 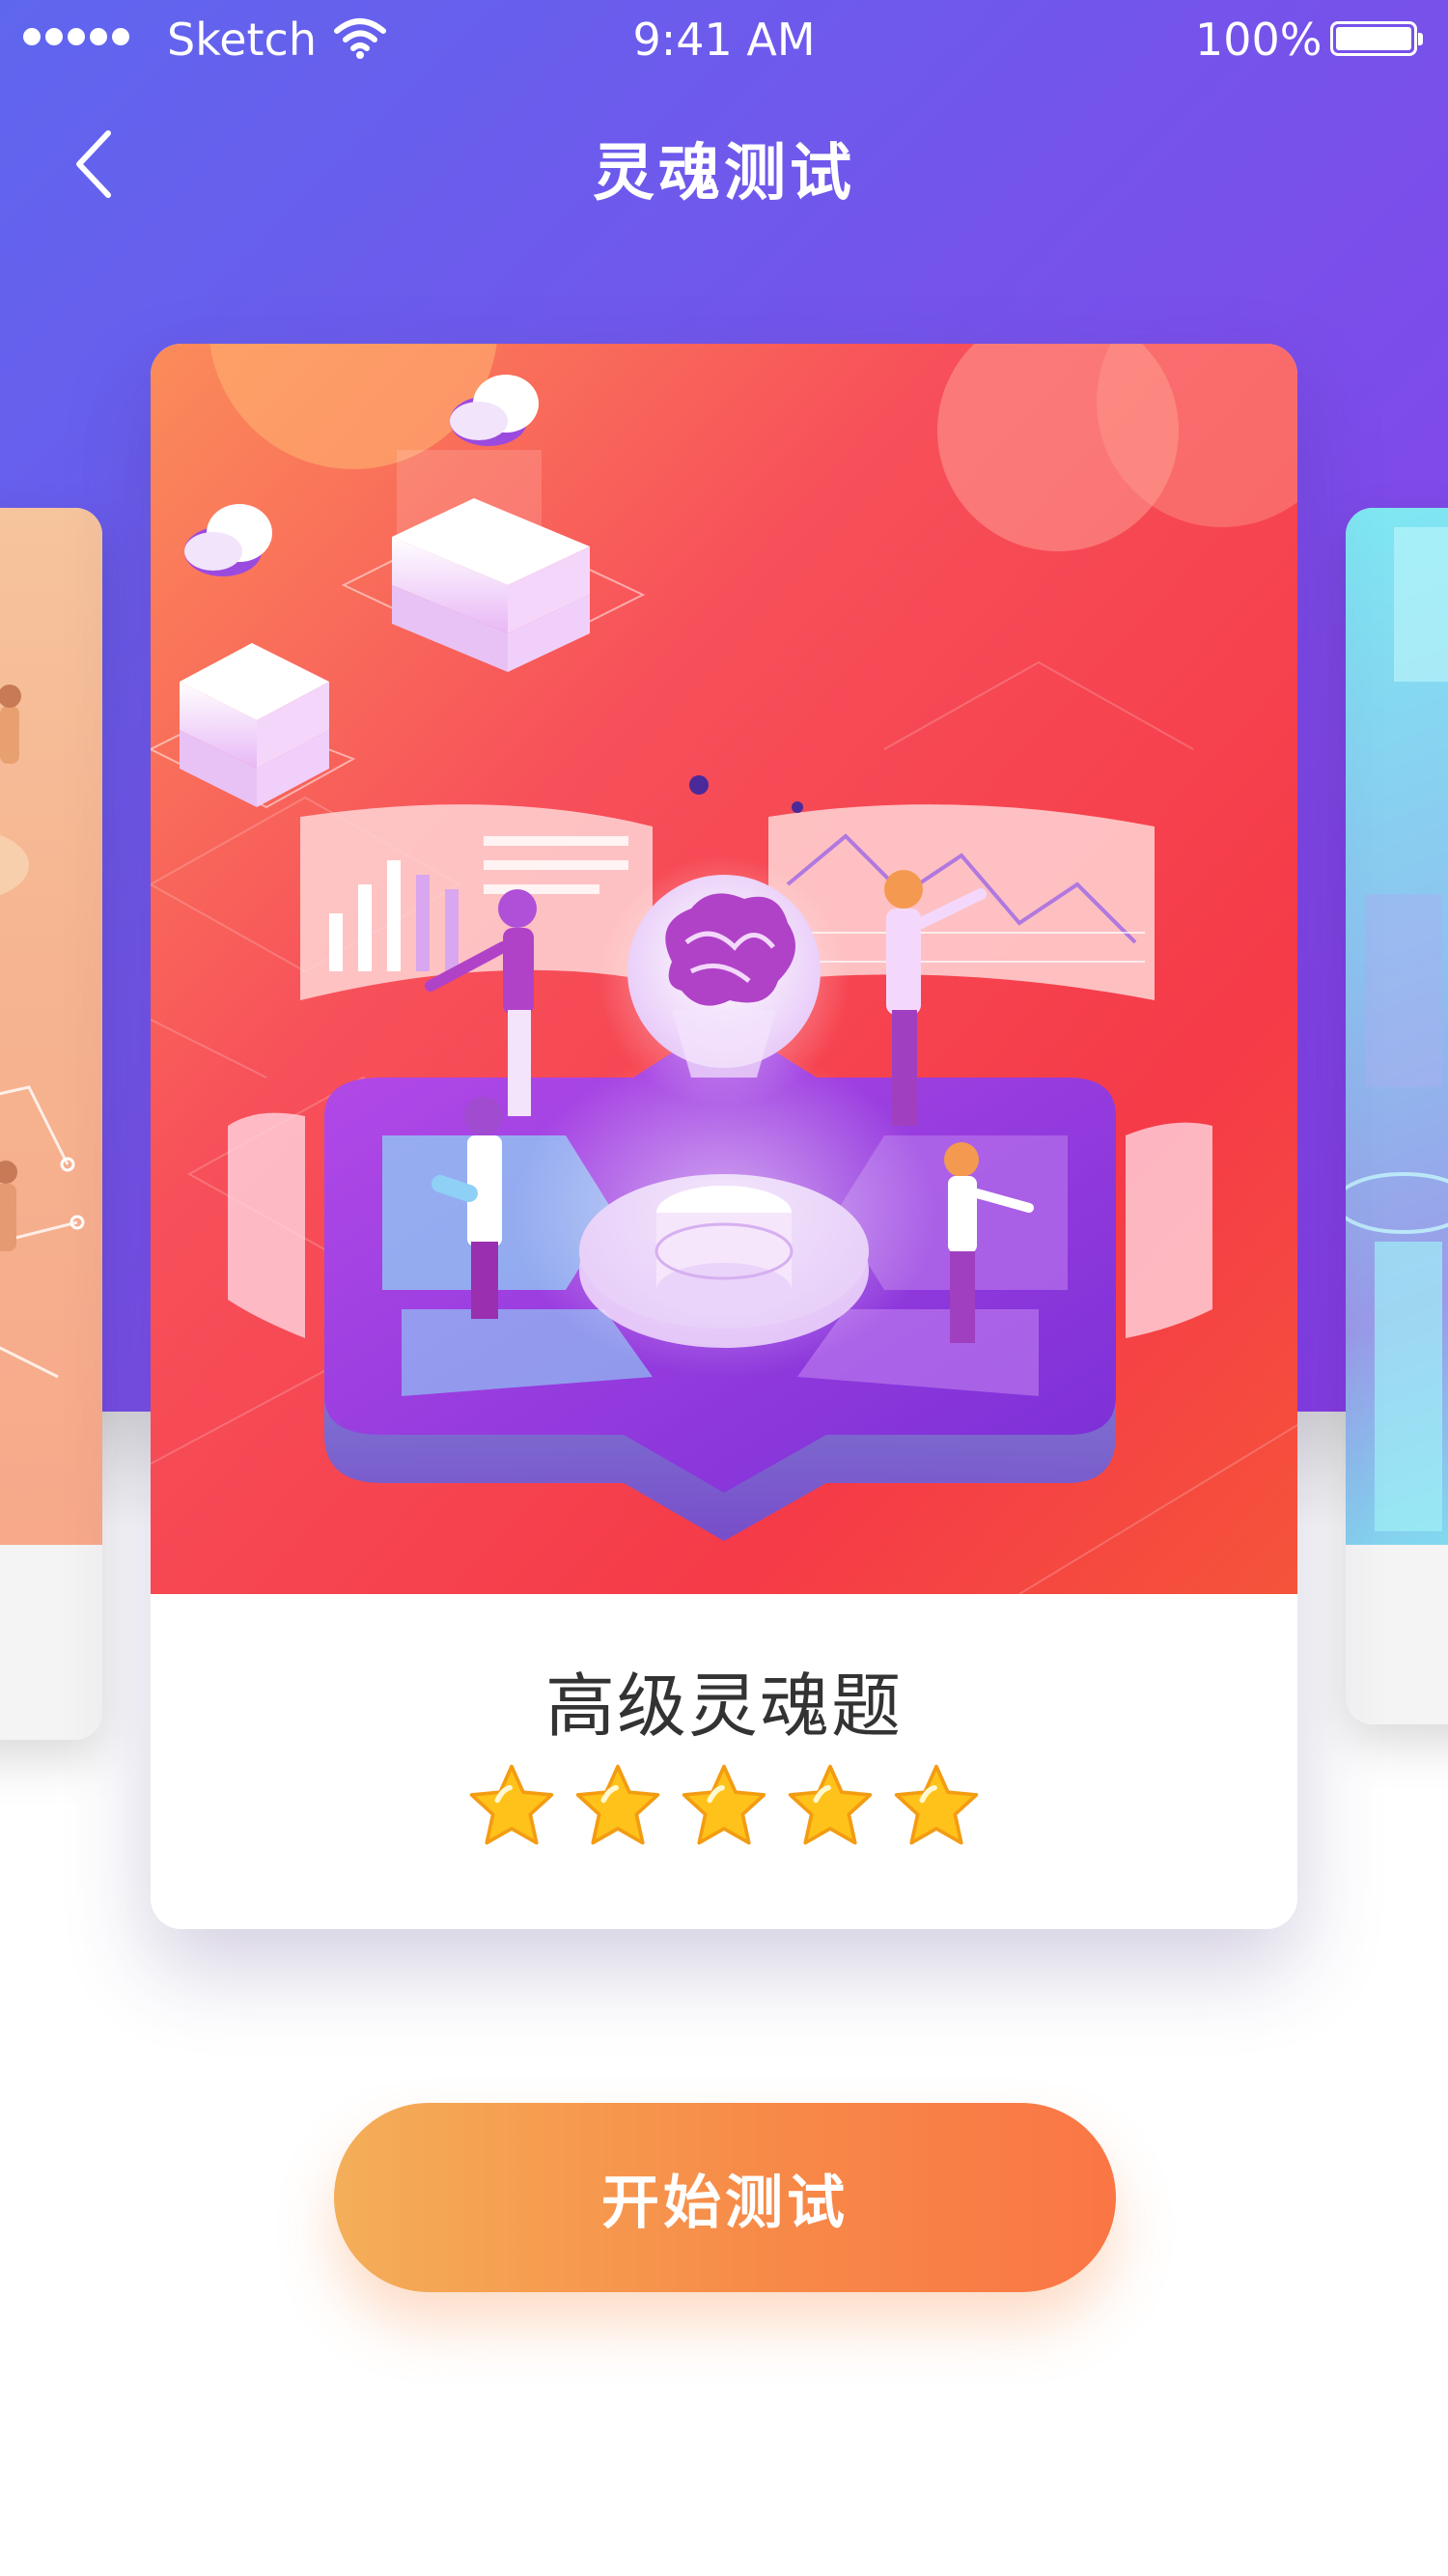 I want to click on start-test-button: 开始测试, so click(x=725, y=2198).